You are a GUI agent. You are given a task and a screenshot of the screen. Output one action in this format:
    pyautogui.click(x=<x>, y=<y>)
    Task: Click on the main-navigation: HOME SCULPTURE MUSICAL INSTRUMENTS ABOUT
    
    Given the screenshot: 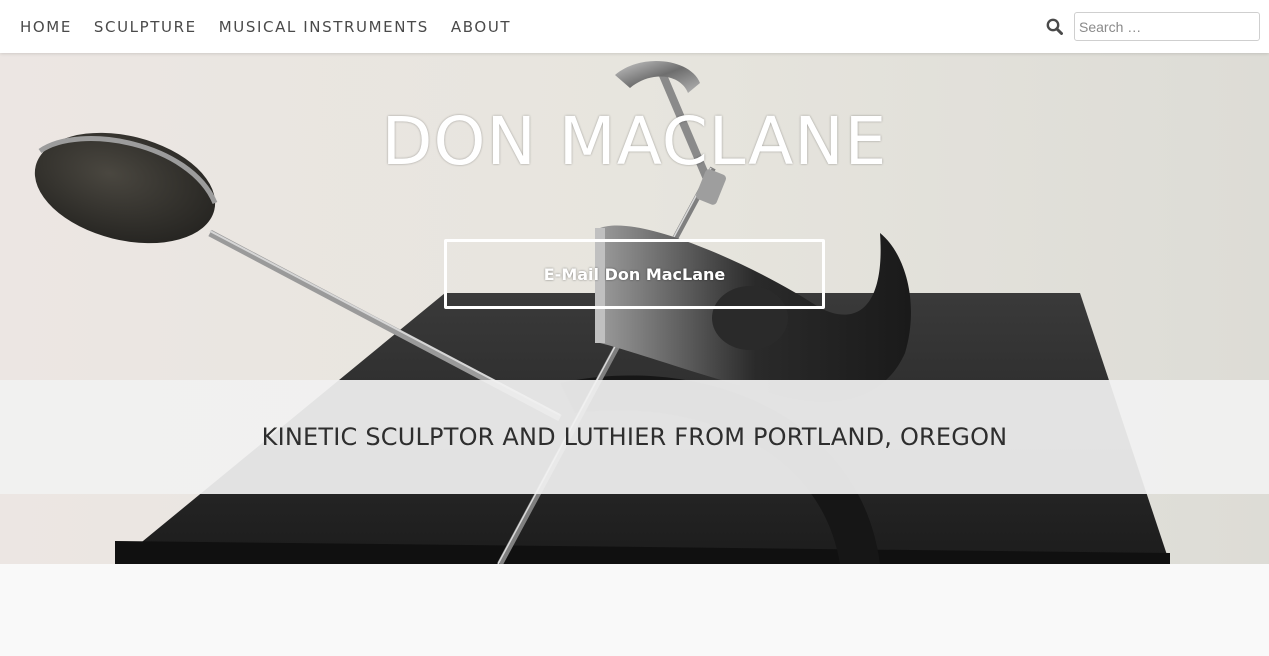 What is the action you would take?
    pyautogui.click(x=265, y=26)
    